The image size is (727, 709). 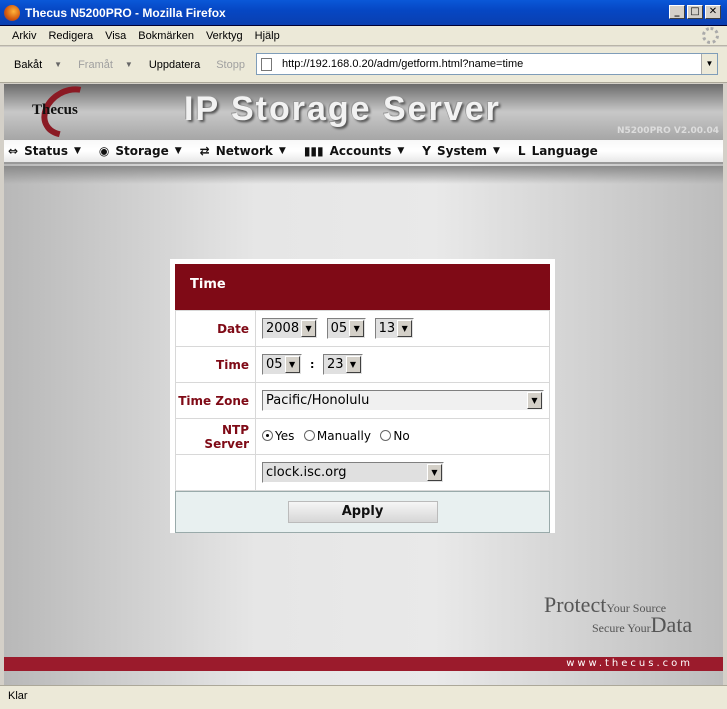 I want to click on nav-accounts: ▮▮▮ Accounts ▼, so click(x=354, y=151).